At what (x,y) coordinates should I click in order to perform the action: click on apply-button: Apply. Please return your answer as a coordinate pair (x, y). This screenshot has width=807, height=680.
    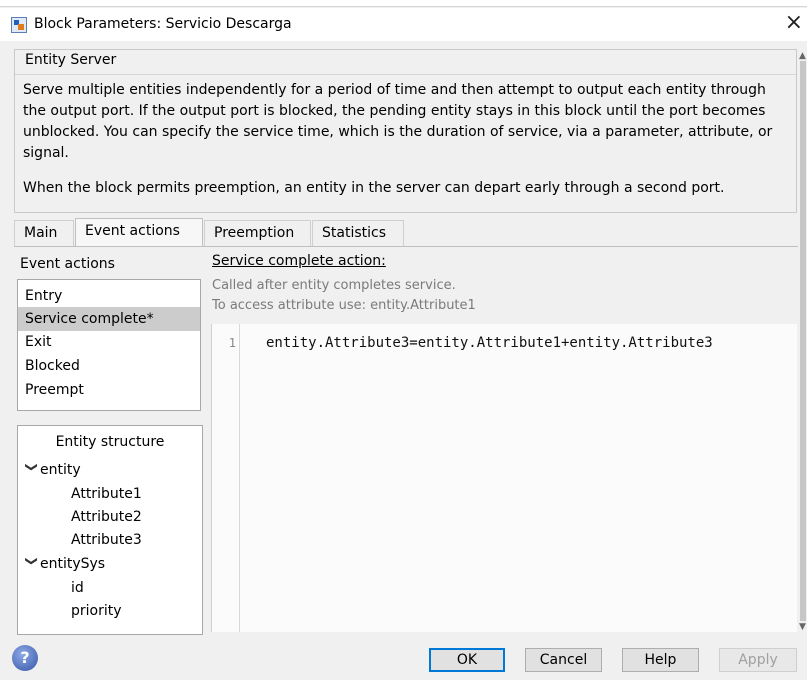
    Looking at the image, I should click on (758, 660).